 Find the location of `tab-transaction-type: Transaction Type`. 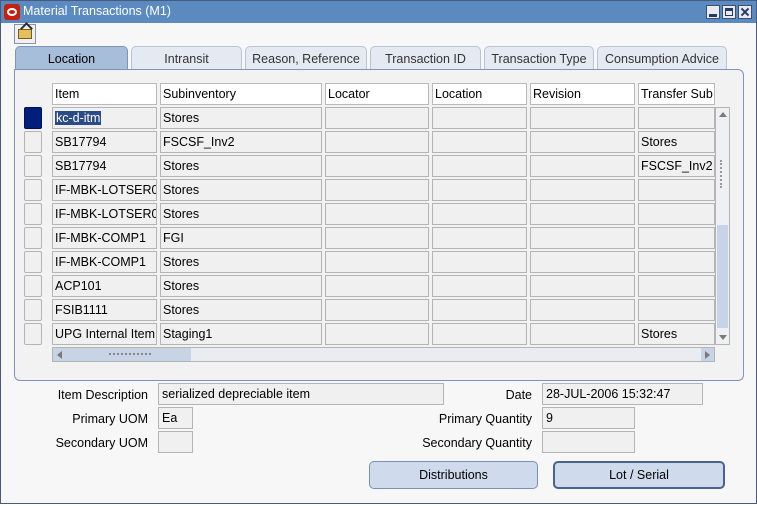

tab-transaction-type: Transaction Type is located at coordinates (539, 58).